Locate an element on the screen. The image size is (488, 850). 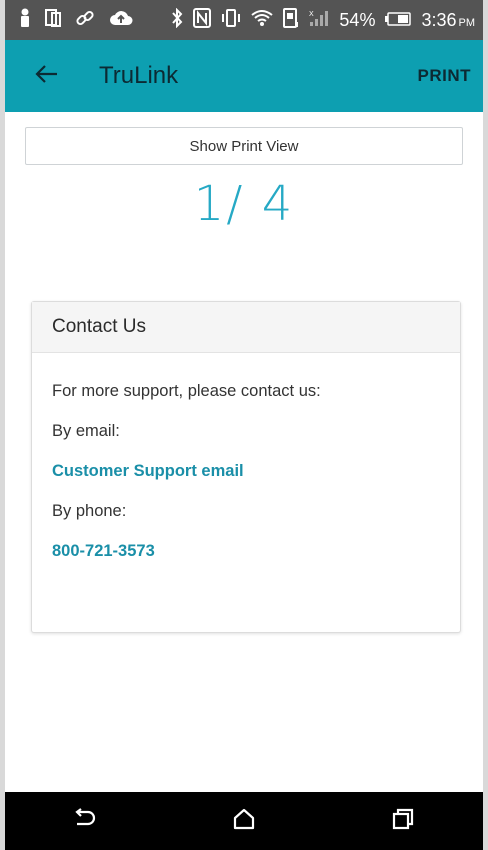
status-bar: X 54% 3:36 PM is located at coordinates (244, 20).